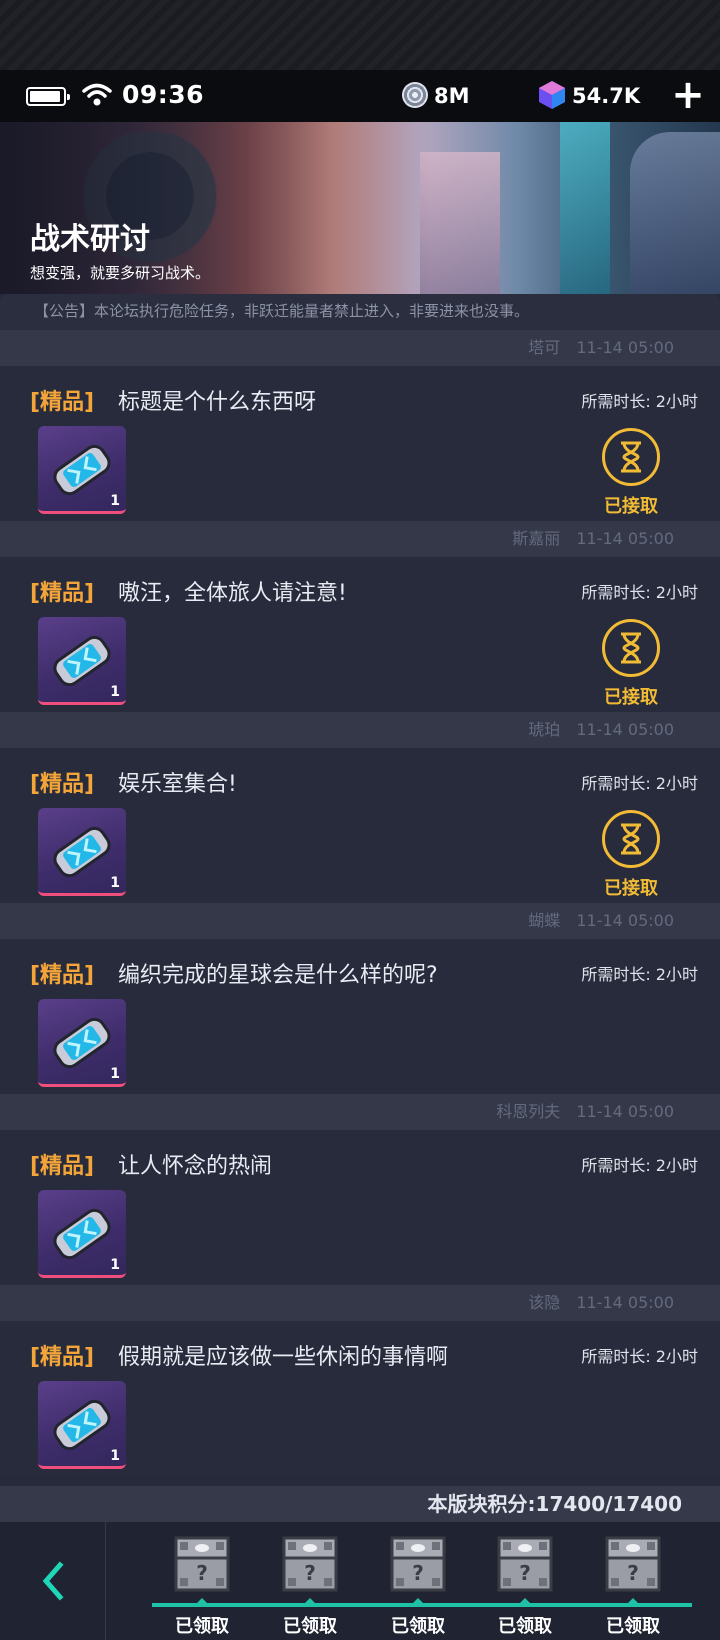 This screenshot has height=1640, width=720. Describe the element at coordinates (360, 1398) in the screenshot. I see `post-body: [精品] 假期就是应该做一些休闲的事情啊 所需时长: 2小时 1` at that location.